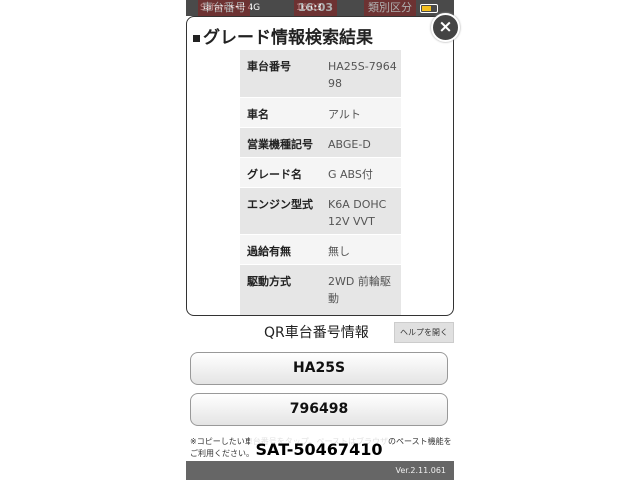 The image size is (640, 480). Describe the element at coordinates (361, 142) in the screenshot. I see `row-value: ABGE-D` at that location.